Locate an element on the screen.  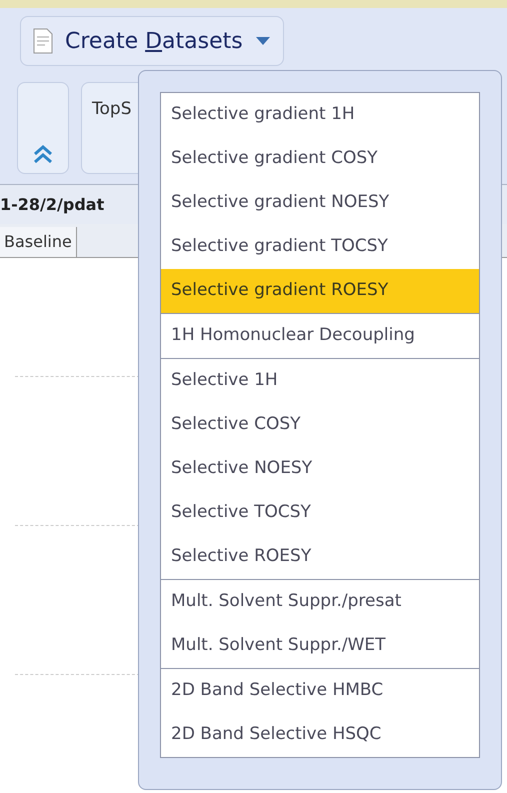
menu-item: Selective gradient COSY is located at coordinates (320, 159).